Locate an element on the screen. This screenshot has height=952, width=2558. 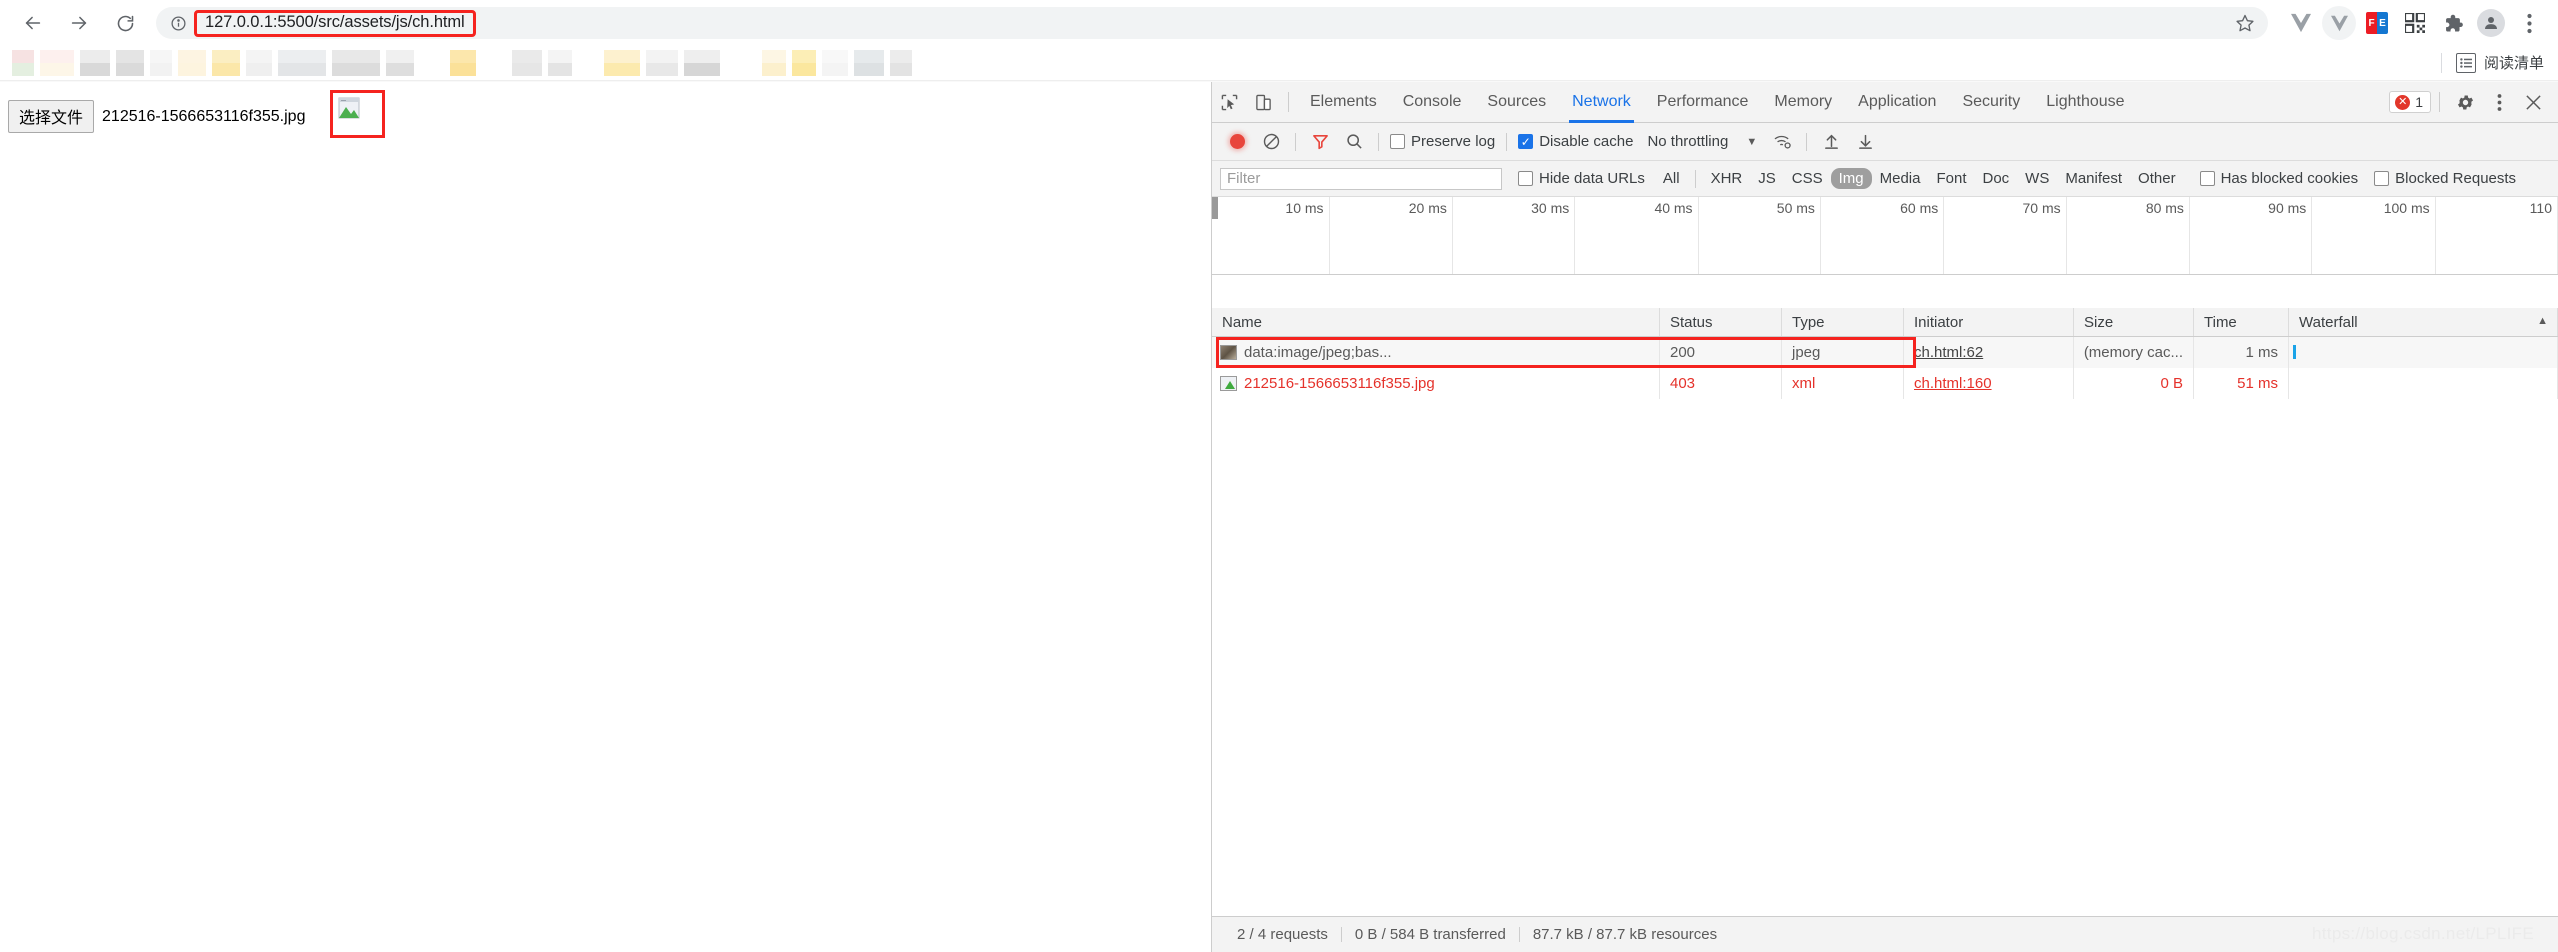
tab-memory: Memory is located at coordinates (1803, 102).